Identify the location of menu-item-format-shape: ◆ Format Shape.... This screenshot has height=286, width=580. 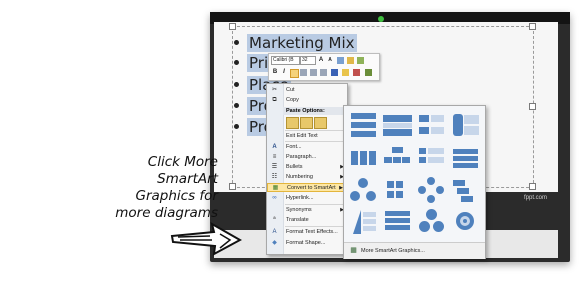
(307, 243).